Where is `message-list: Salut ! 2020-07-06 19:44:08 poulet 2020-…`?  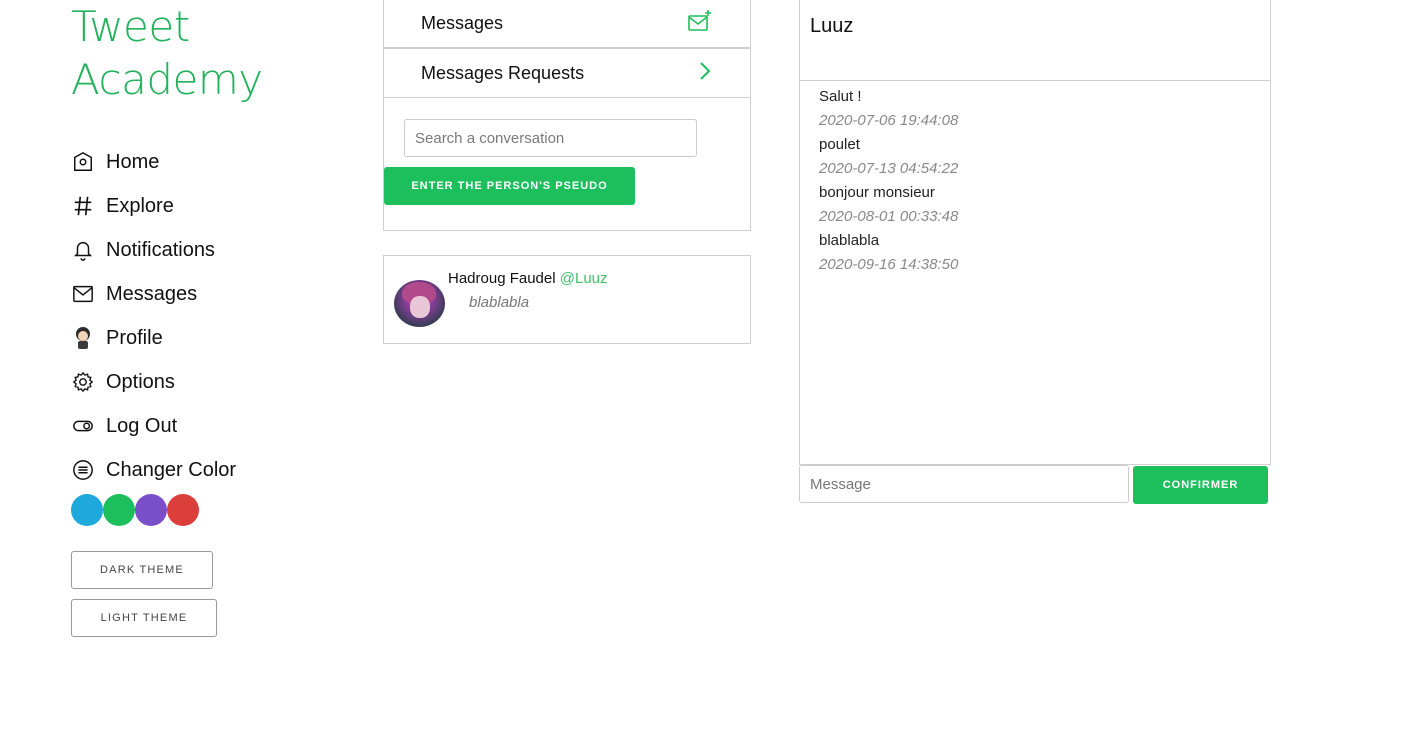
message-list: Salut ! 2020-07-06 19:44:08 poulet 2020-… is located at coordinates (1035, 181).